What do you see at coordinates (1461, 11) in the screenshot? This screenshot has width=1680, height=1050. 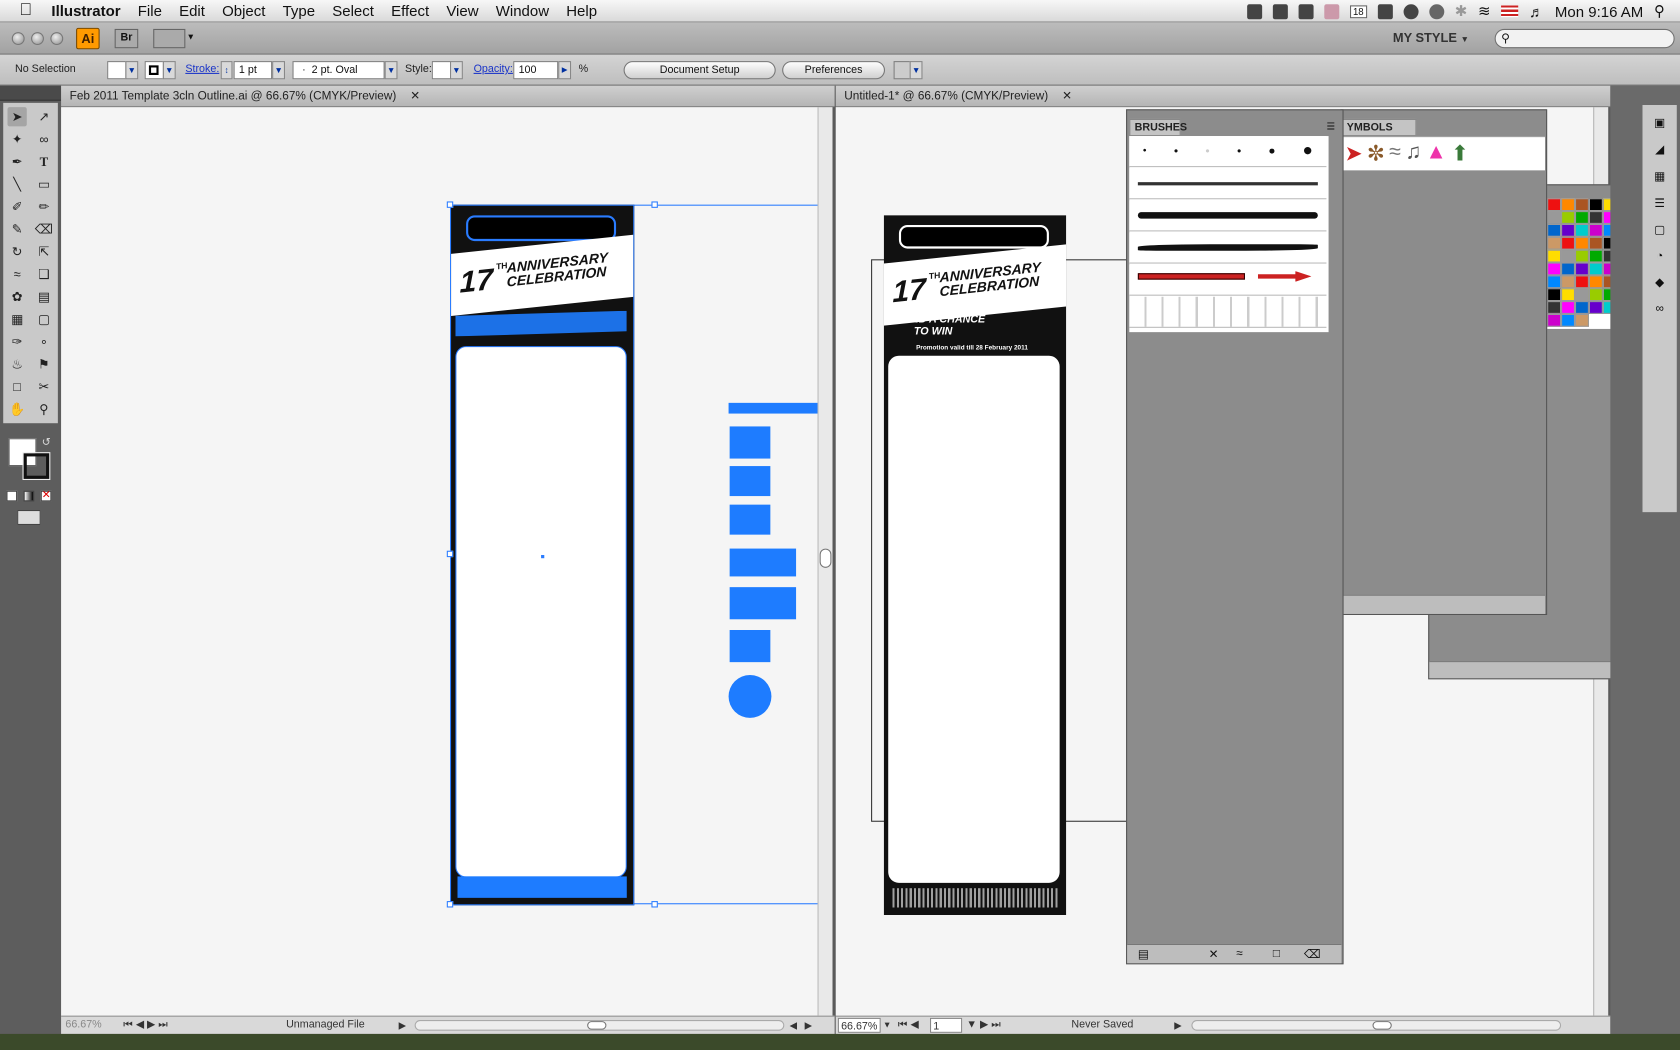 I see `bluetooth-icon: ✱` at bounding box center [1461, 11].